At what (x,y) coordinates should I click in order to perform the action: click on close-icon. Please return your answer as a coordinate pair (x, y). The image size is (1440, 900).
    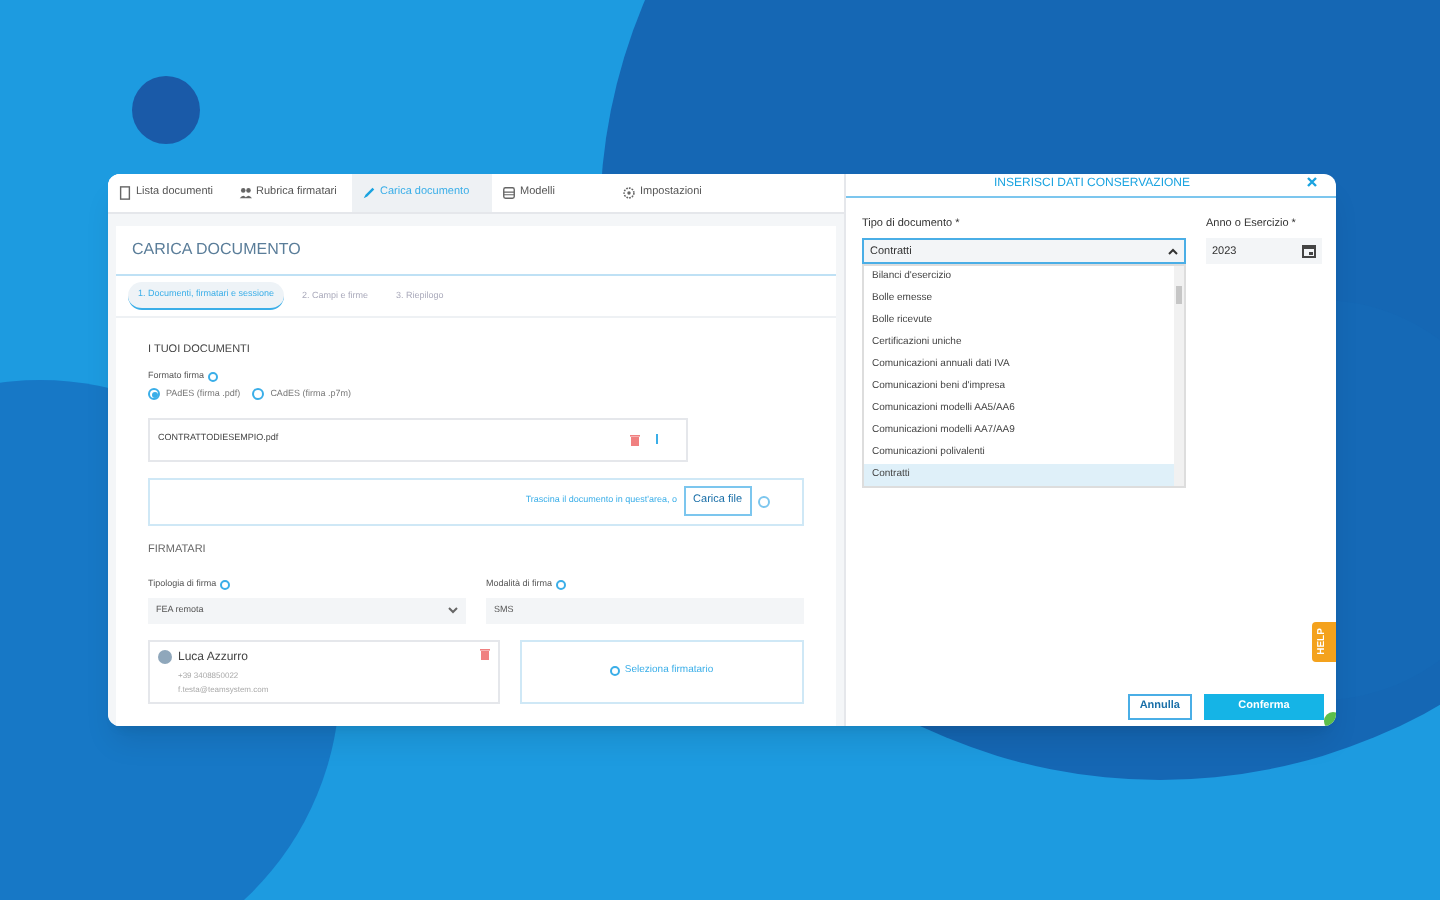
    Looking at the image, I should click on (1312, 182).